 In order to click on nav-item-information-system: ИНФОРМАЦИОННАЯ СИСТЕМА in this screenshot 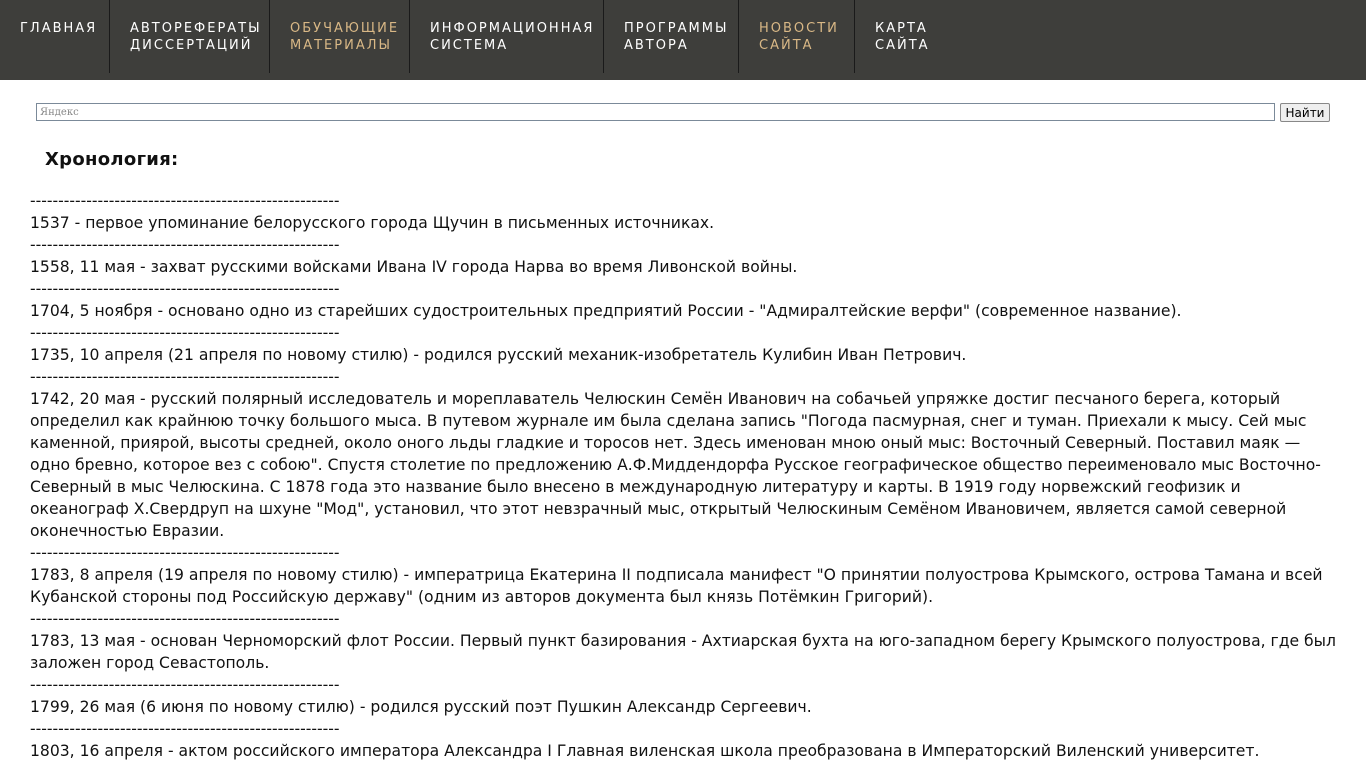, I will do `click(507, 36)`.